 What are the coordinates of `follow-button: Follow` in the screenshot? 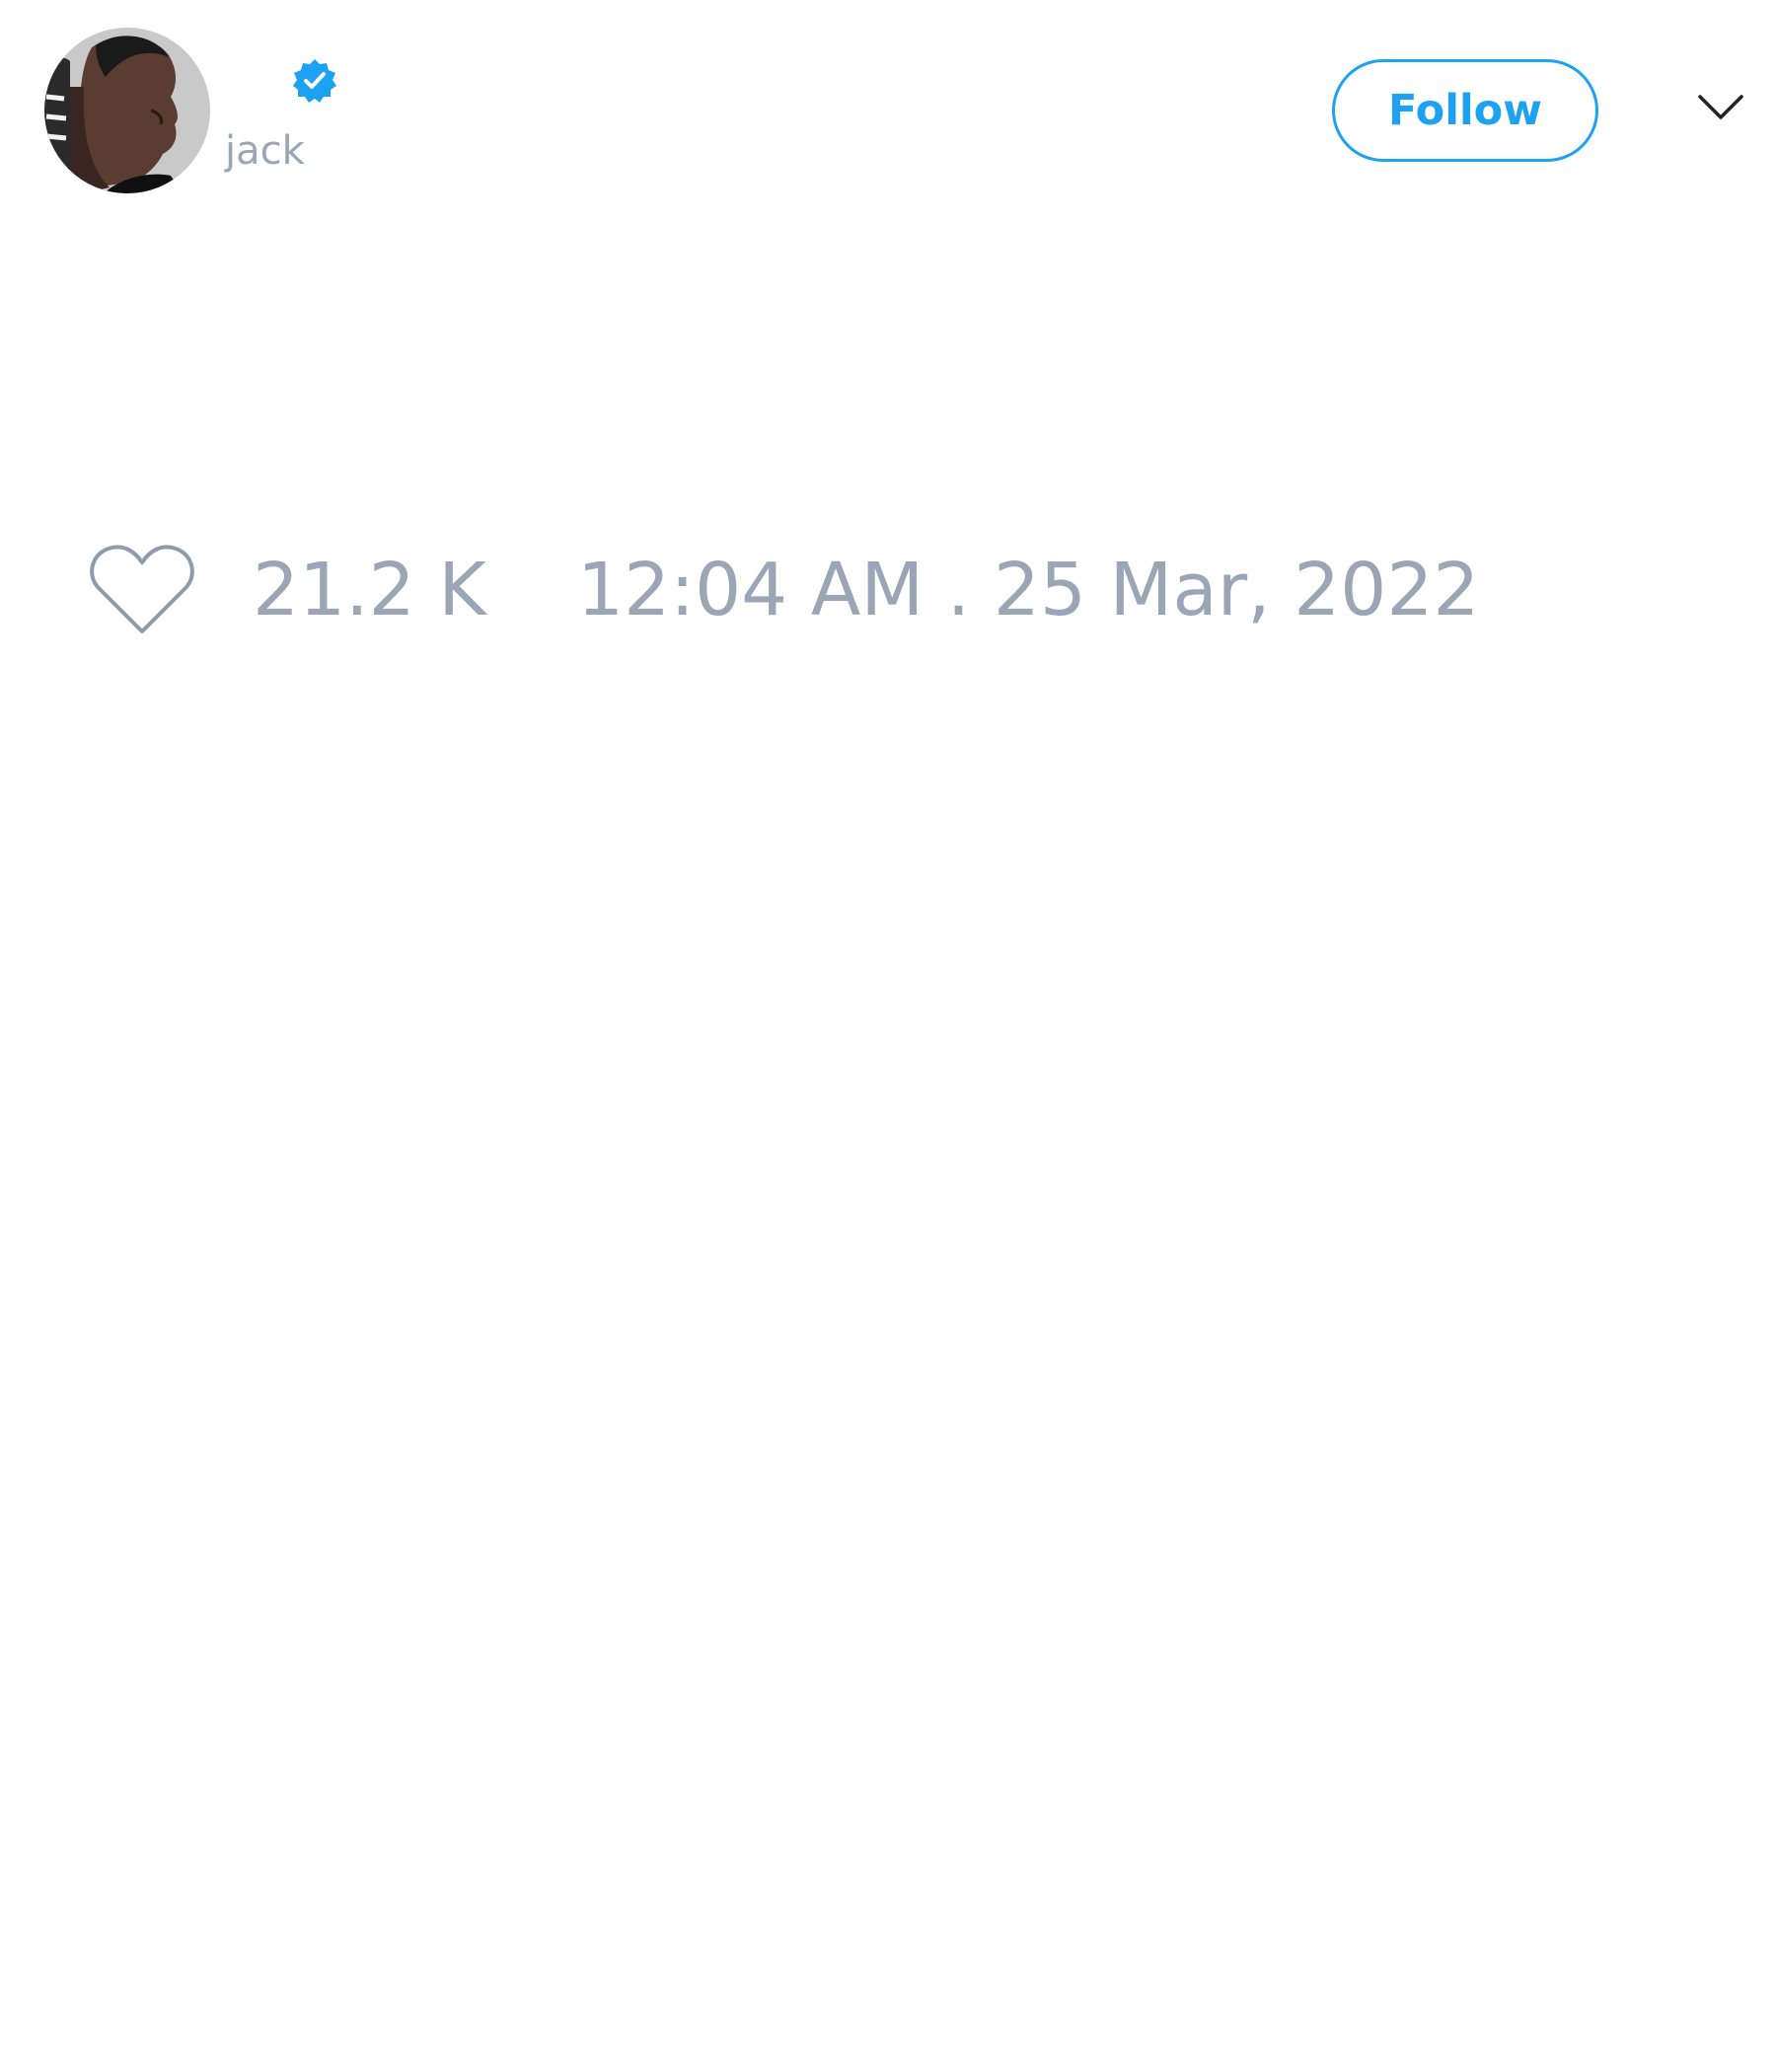 It's located at (1465, 111).